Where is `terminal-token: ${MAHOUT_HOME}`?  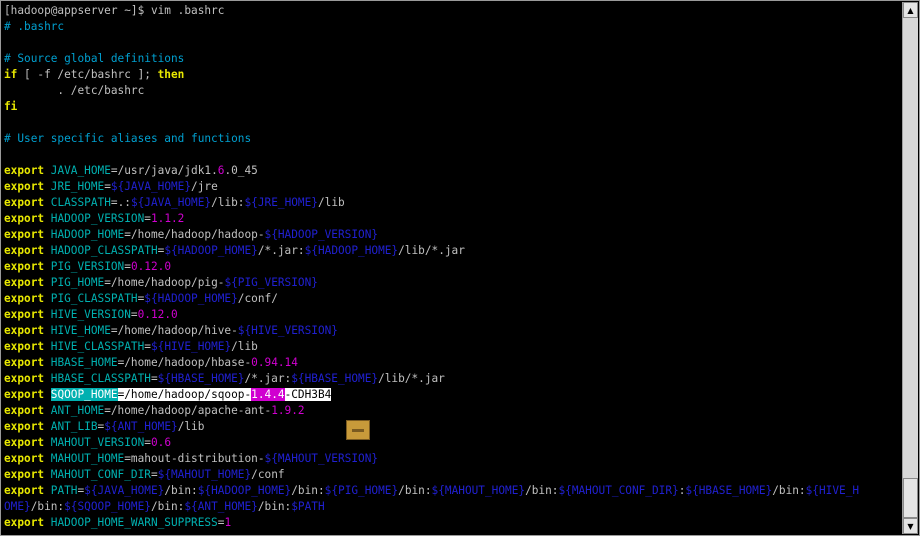 terminal-token: ${MAHOUT_HOME} is located at coordinates (204, 474).